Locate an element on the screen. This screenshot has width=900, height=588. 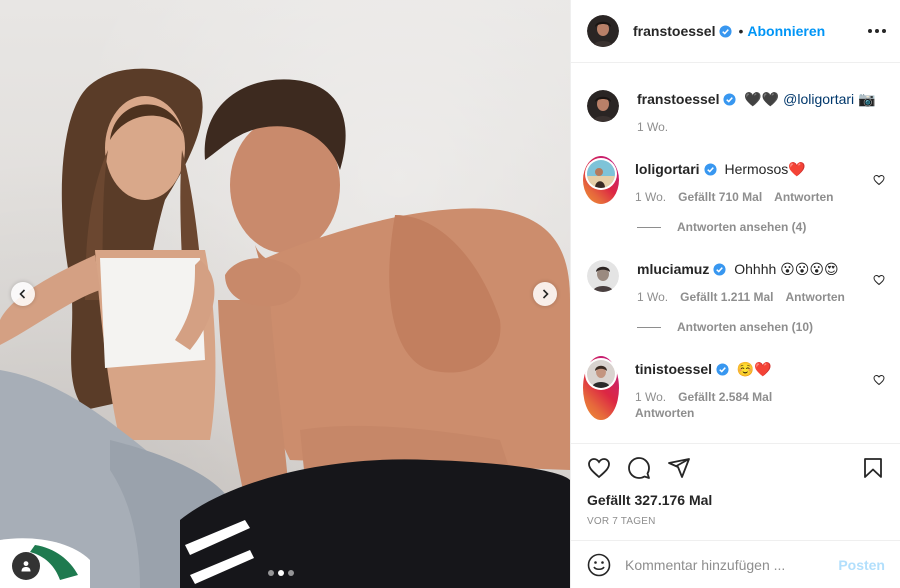
bookmark-icon is located at coordinates (873, 468).